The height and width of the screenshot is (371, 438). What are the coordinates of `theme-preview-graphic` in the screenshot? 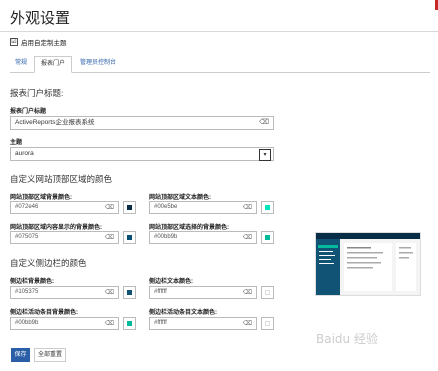 It's located at (368, 264).